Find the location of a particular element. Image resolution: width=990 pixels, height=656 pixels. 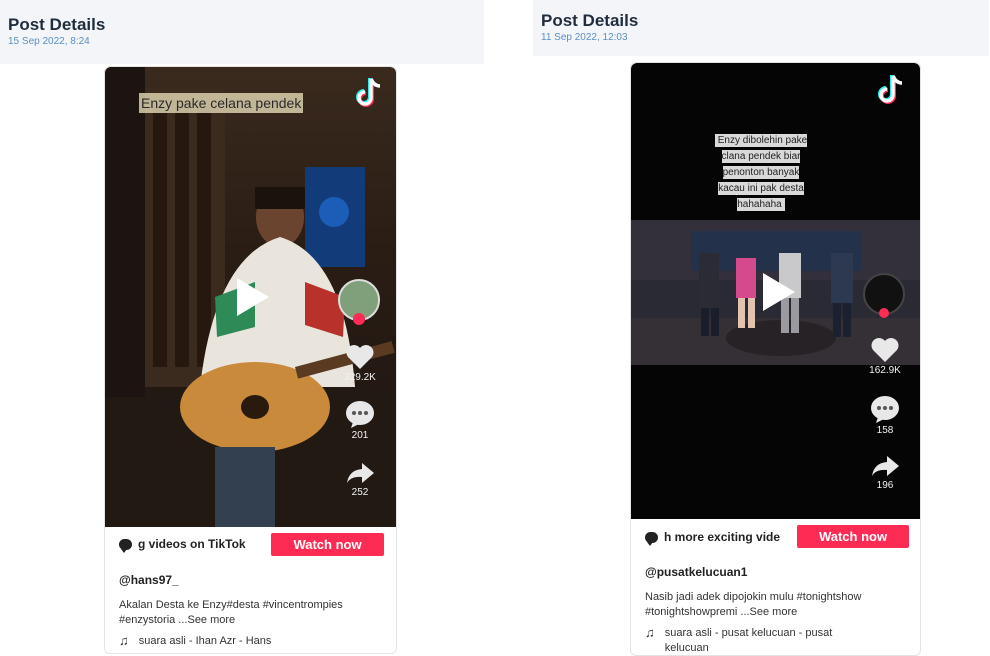

right-avatar is located at coordinates (884, 295).